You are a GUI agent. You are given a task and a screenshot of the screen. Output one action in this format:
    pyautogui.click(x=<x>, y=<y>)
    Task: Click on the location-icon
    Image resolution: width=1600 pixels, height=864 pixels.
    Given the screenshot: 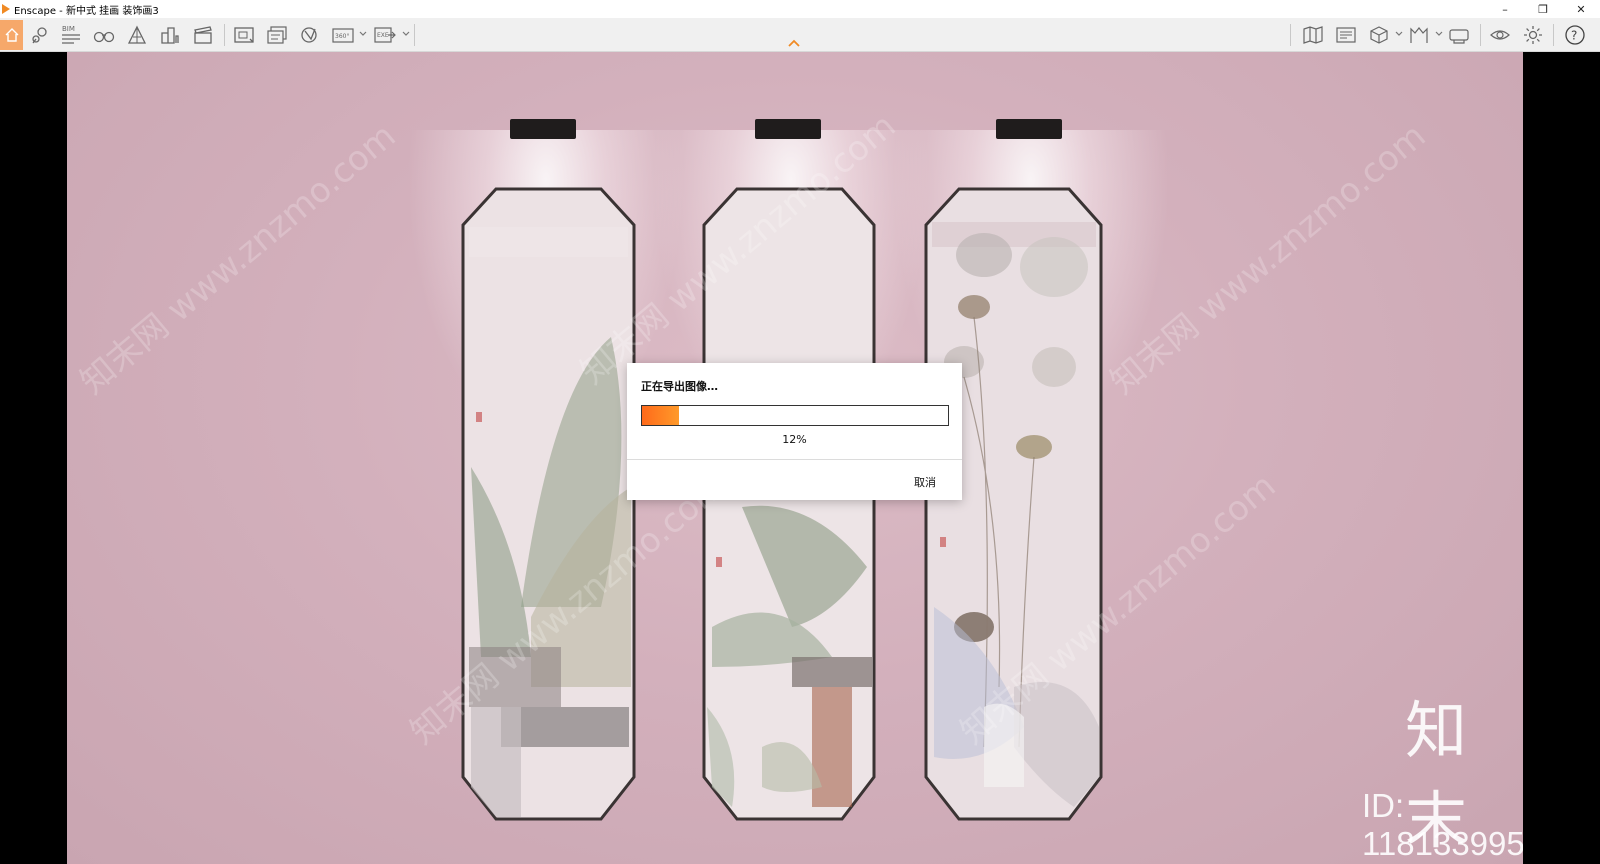 What is the action you would take?
    pyautogui.click(x=39, y=35)
    